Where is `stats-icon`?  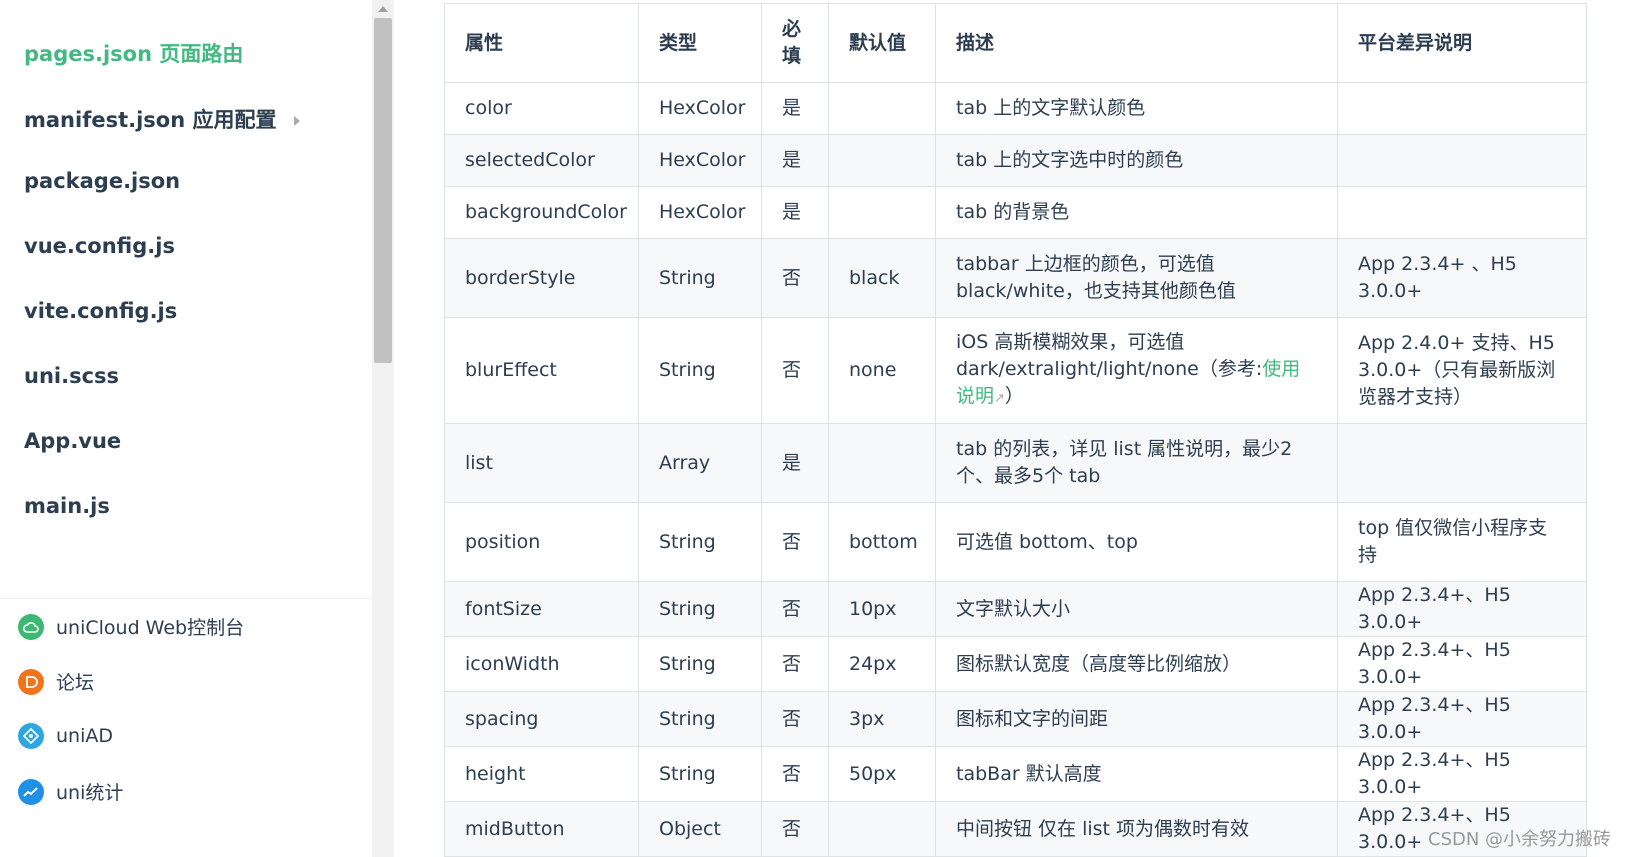 stats-icon is located at coordinates (31, 791).